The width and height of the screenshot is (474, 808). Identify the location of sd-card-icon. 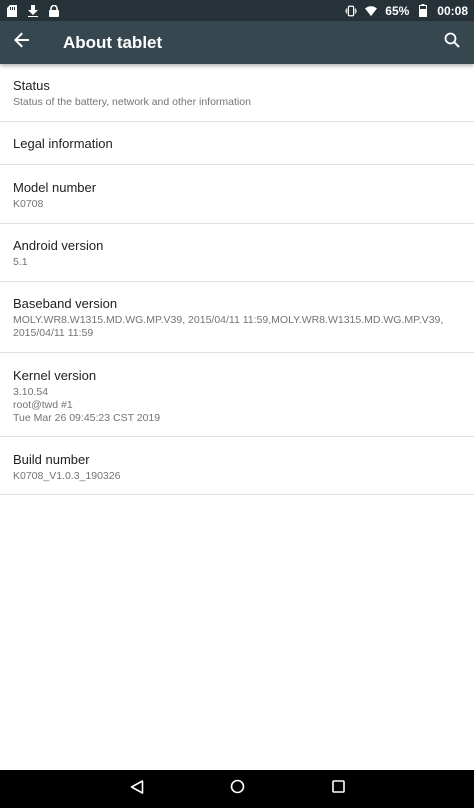
(12, 10).